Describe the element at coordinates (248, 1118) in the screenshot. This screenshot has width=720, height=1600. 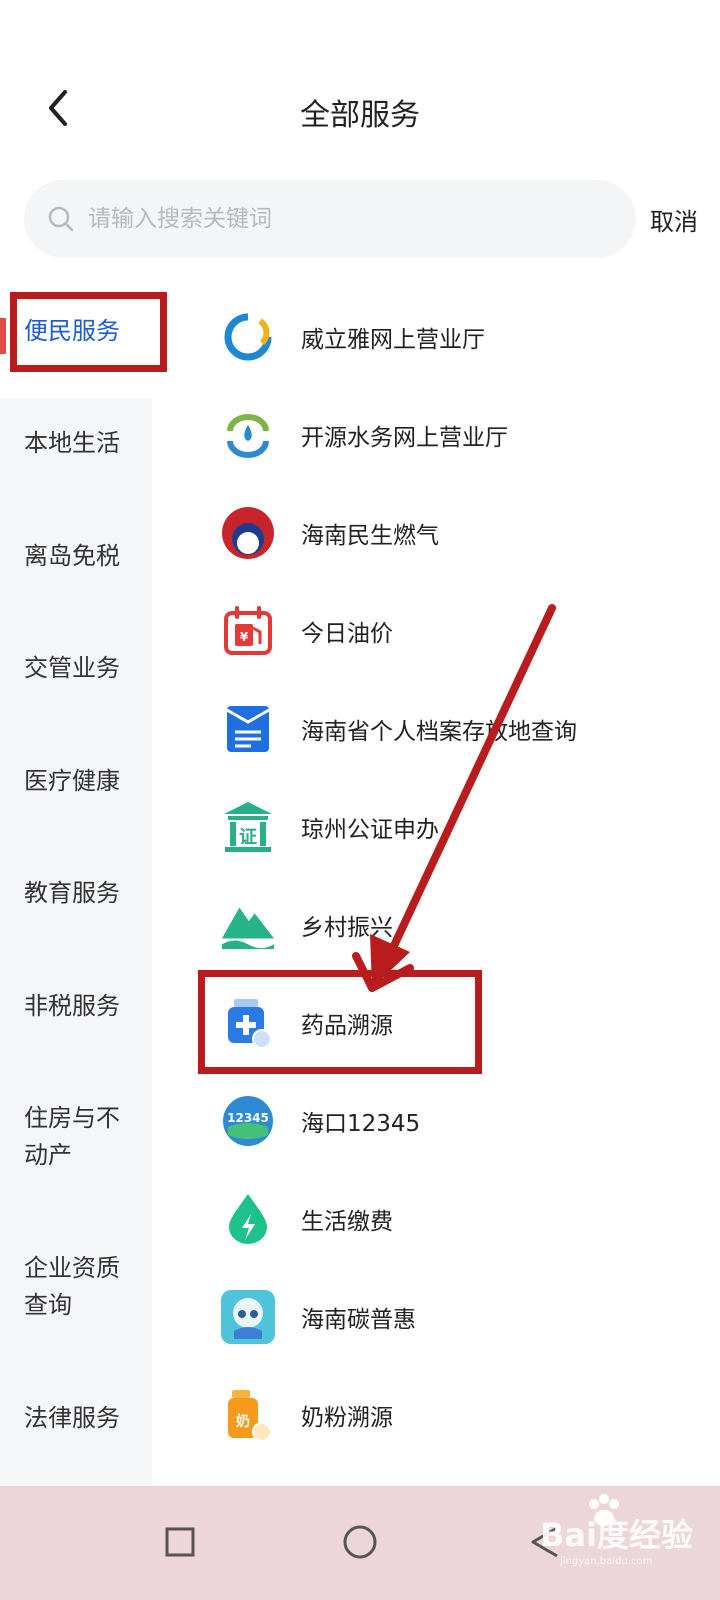
I see `hotline-badge: 12345` at that location.